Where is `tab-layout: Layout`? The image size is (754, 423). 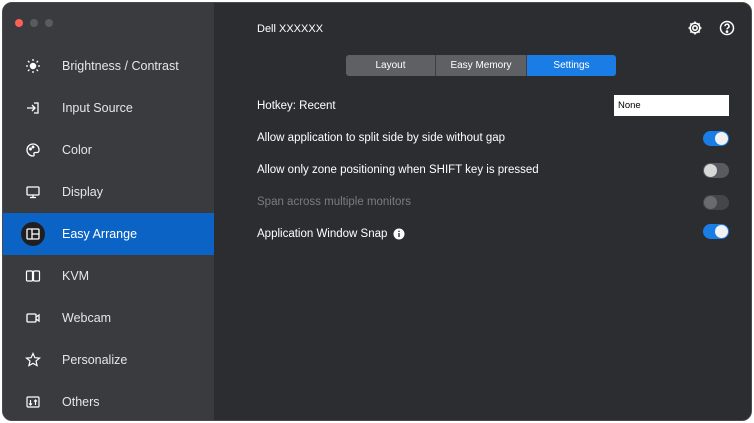 tab-layout: Layout is located at coordinates (391, 65).